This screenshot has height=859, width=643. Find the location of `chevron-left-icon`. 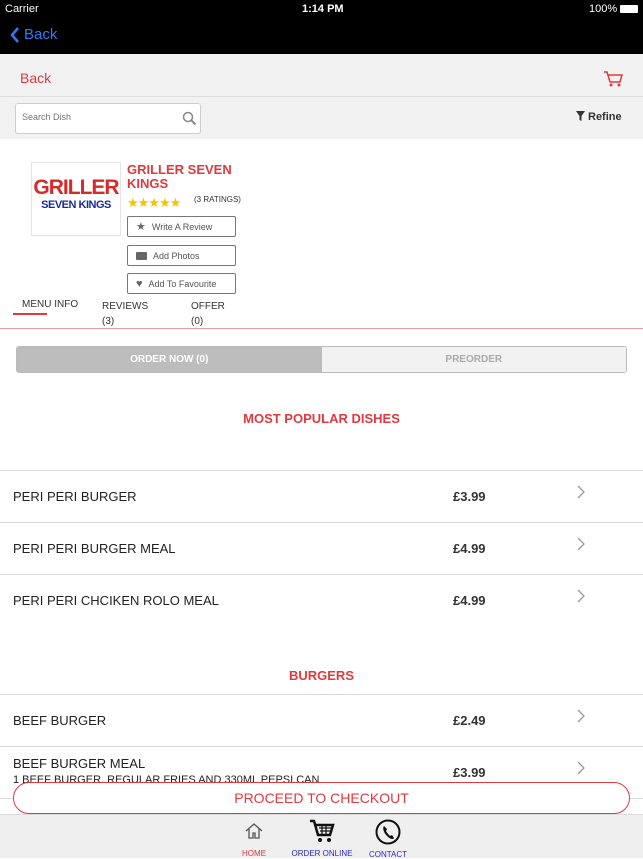

chevron-left-icon is located at coordinates (14, 34).